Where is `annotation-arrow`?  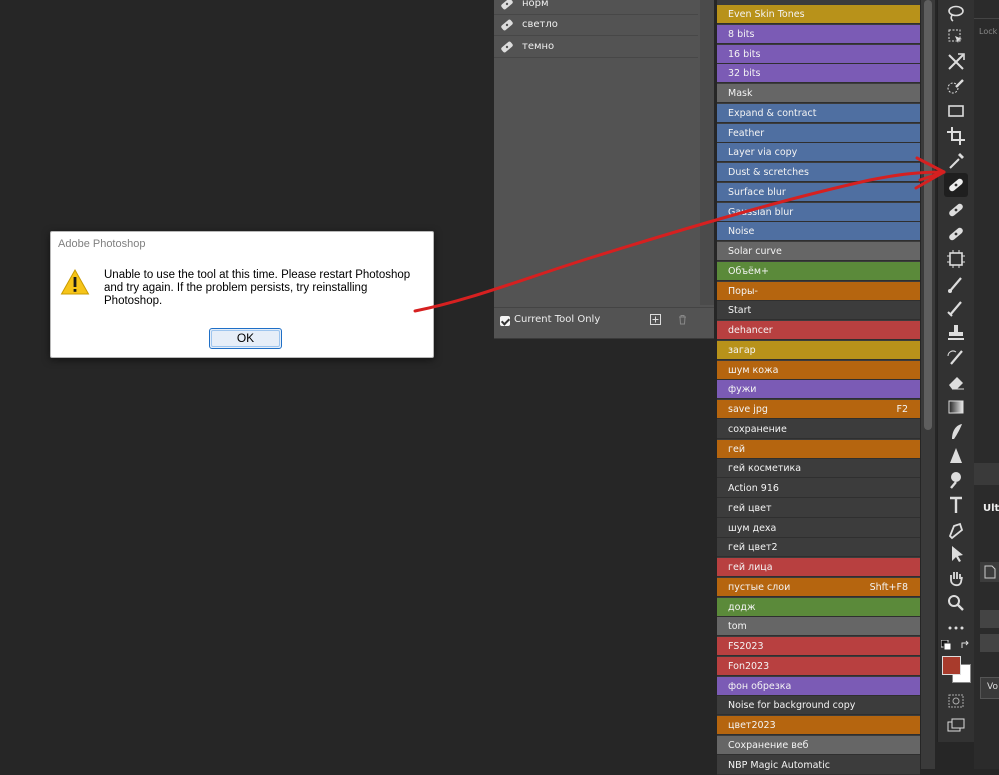
annotation-arrow is located at coordinates (679, 234).